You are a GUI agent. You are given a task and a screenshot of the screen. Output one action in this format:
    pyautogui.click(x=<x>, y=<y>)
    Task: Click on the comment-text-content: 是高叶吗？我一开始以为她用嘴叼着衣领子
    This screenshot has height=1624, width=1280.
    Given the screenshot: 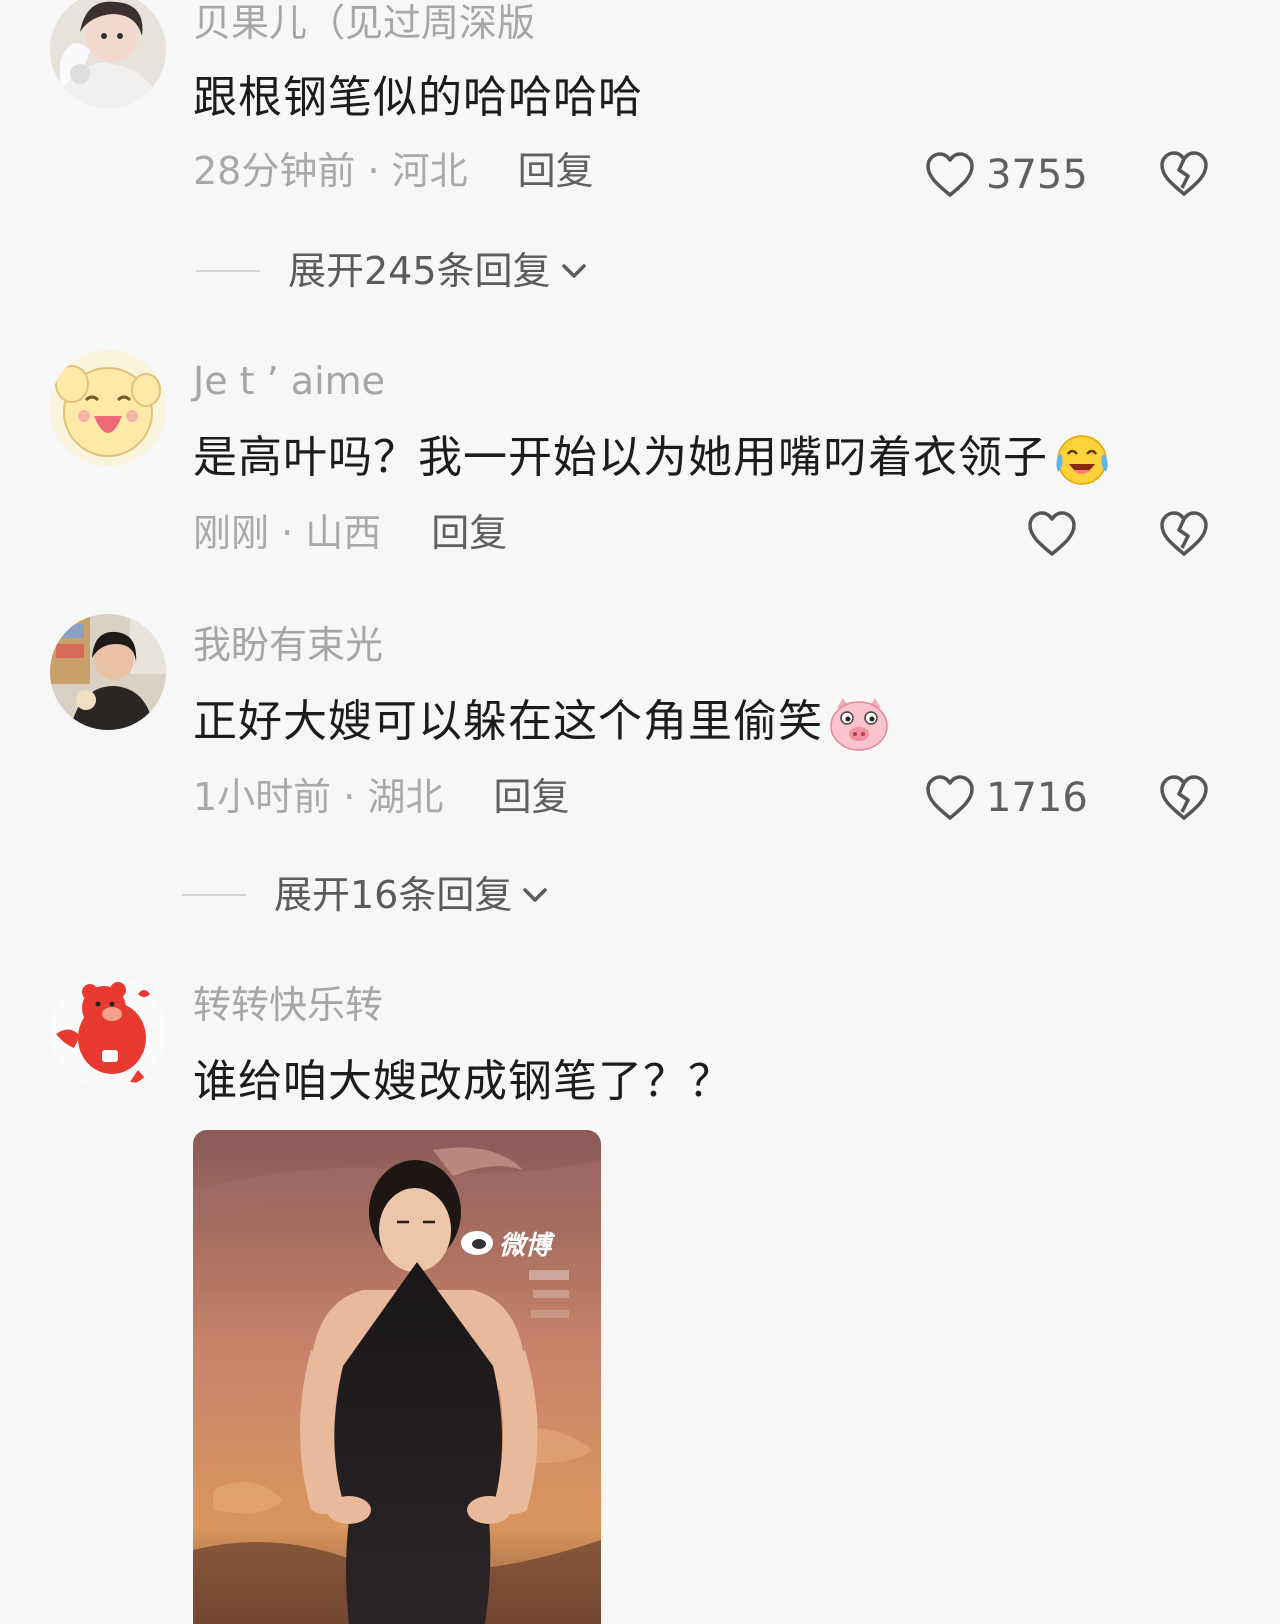 What is the action you would take?
    pyautogui.click(x=620, y=457)
    